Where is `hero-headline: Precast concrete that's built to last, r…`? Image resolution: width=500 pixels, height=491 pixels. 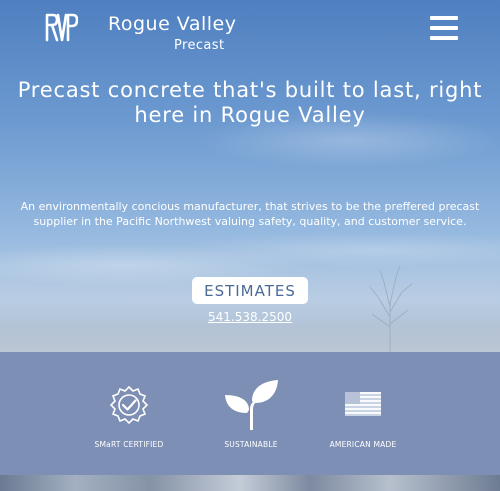
hero-headline: Precast concrete that's built to last, r… is located at coordinates (250, 102).